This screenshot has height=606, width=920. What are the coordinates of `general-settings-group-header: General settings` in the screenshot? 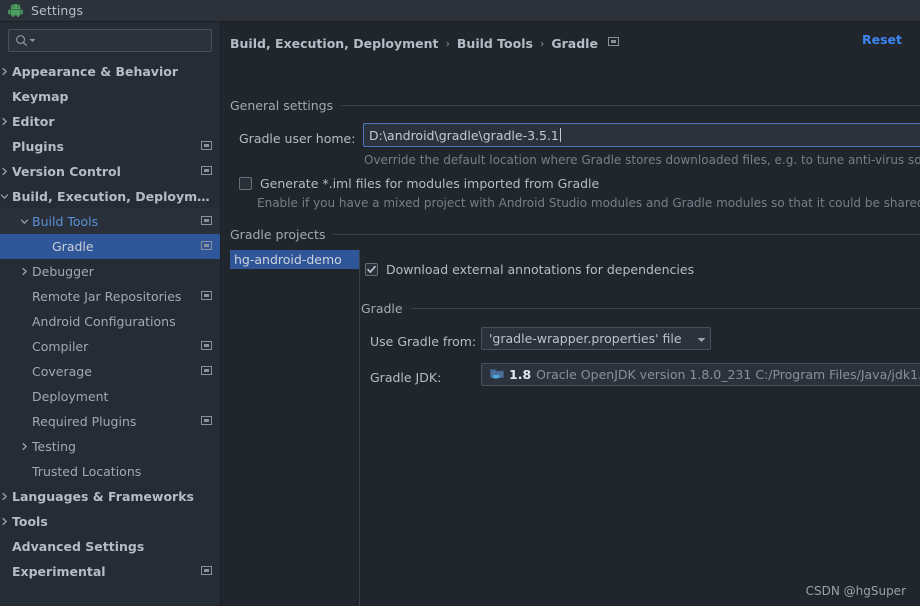 It's located at (575, 105).